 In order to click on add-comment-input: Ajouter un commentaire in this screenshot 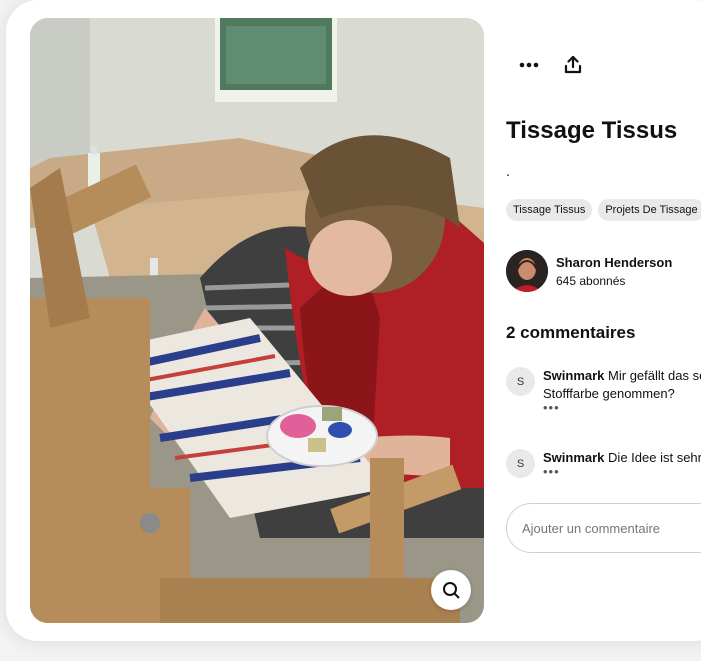, I will do `click(603, 528)`.